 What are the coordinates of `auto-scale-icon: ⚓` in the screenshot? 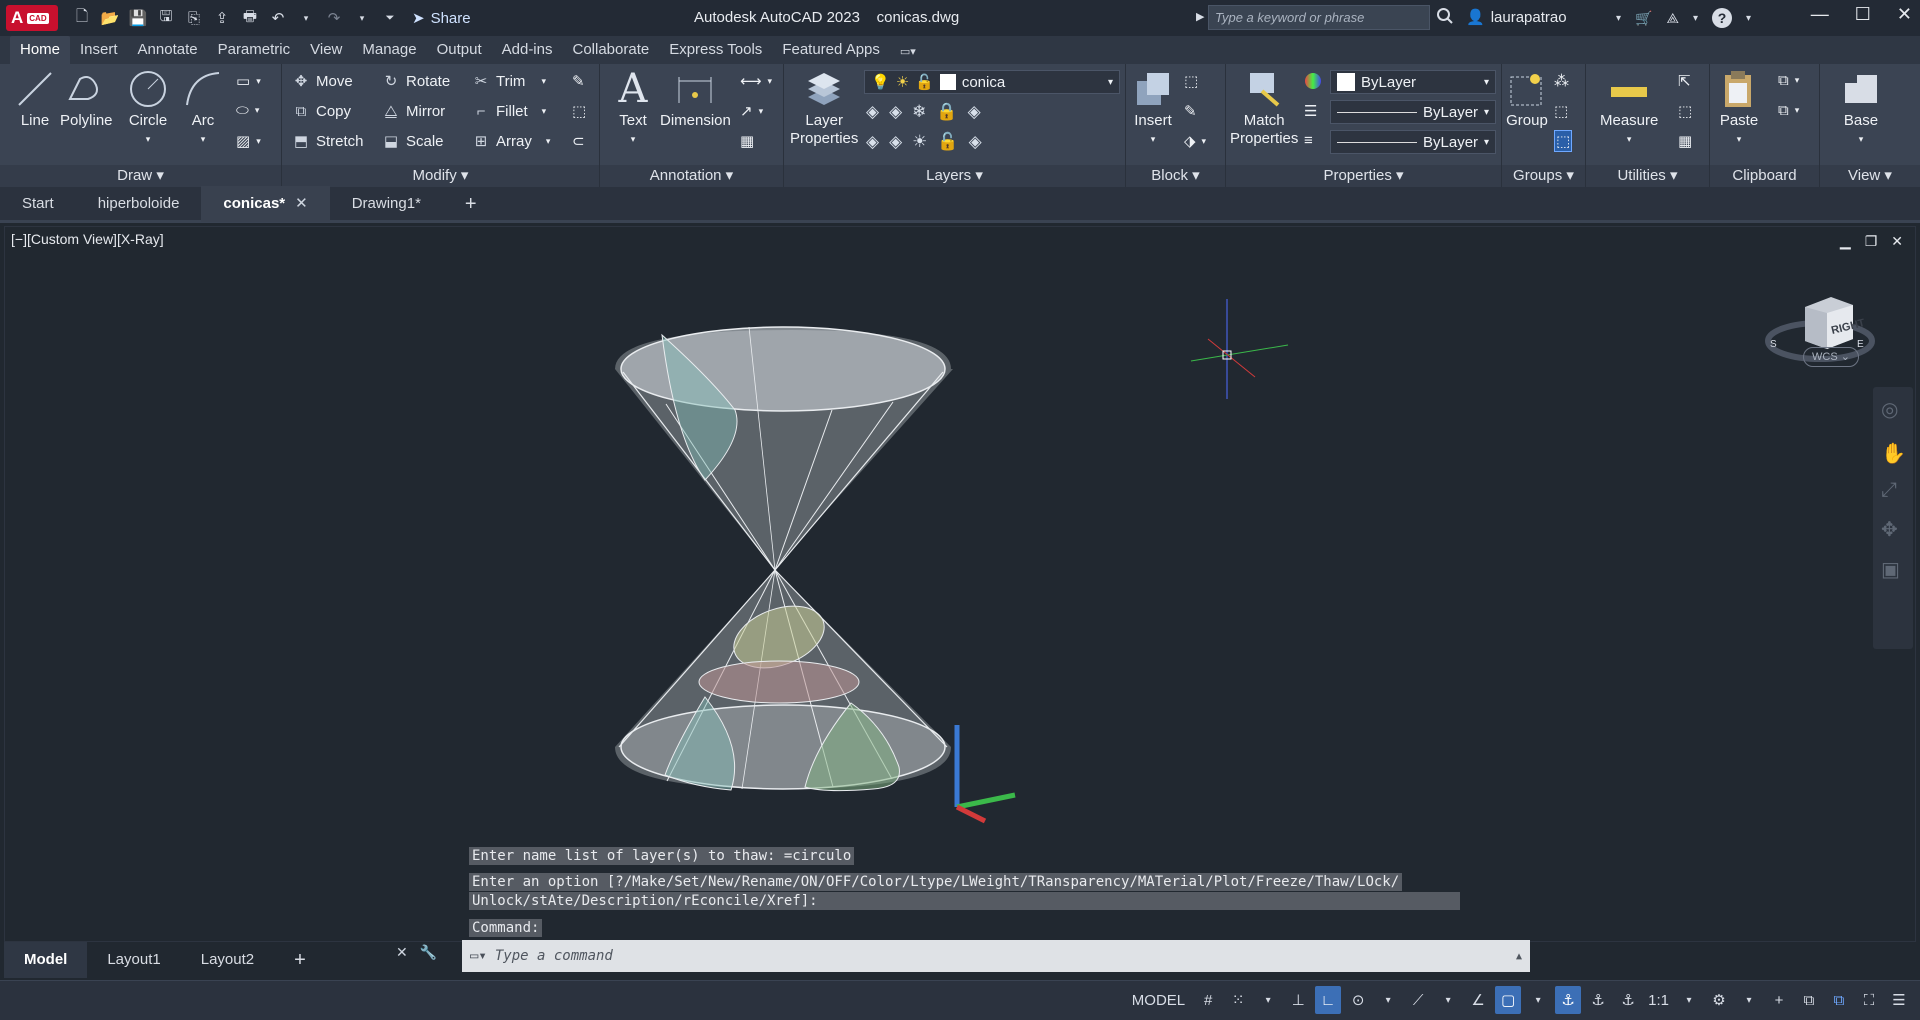 It's located at (1598, 1000).